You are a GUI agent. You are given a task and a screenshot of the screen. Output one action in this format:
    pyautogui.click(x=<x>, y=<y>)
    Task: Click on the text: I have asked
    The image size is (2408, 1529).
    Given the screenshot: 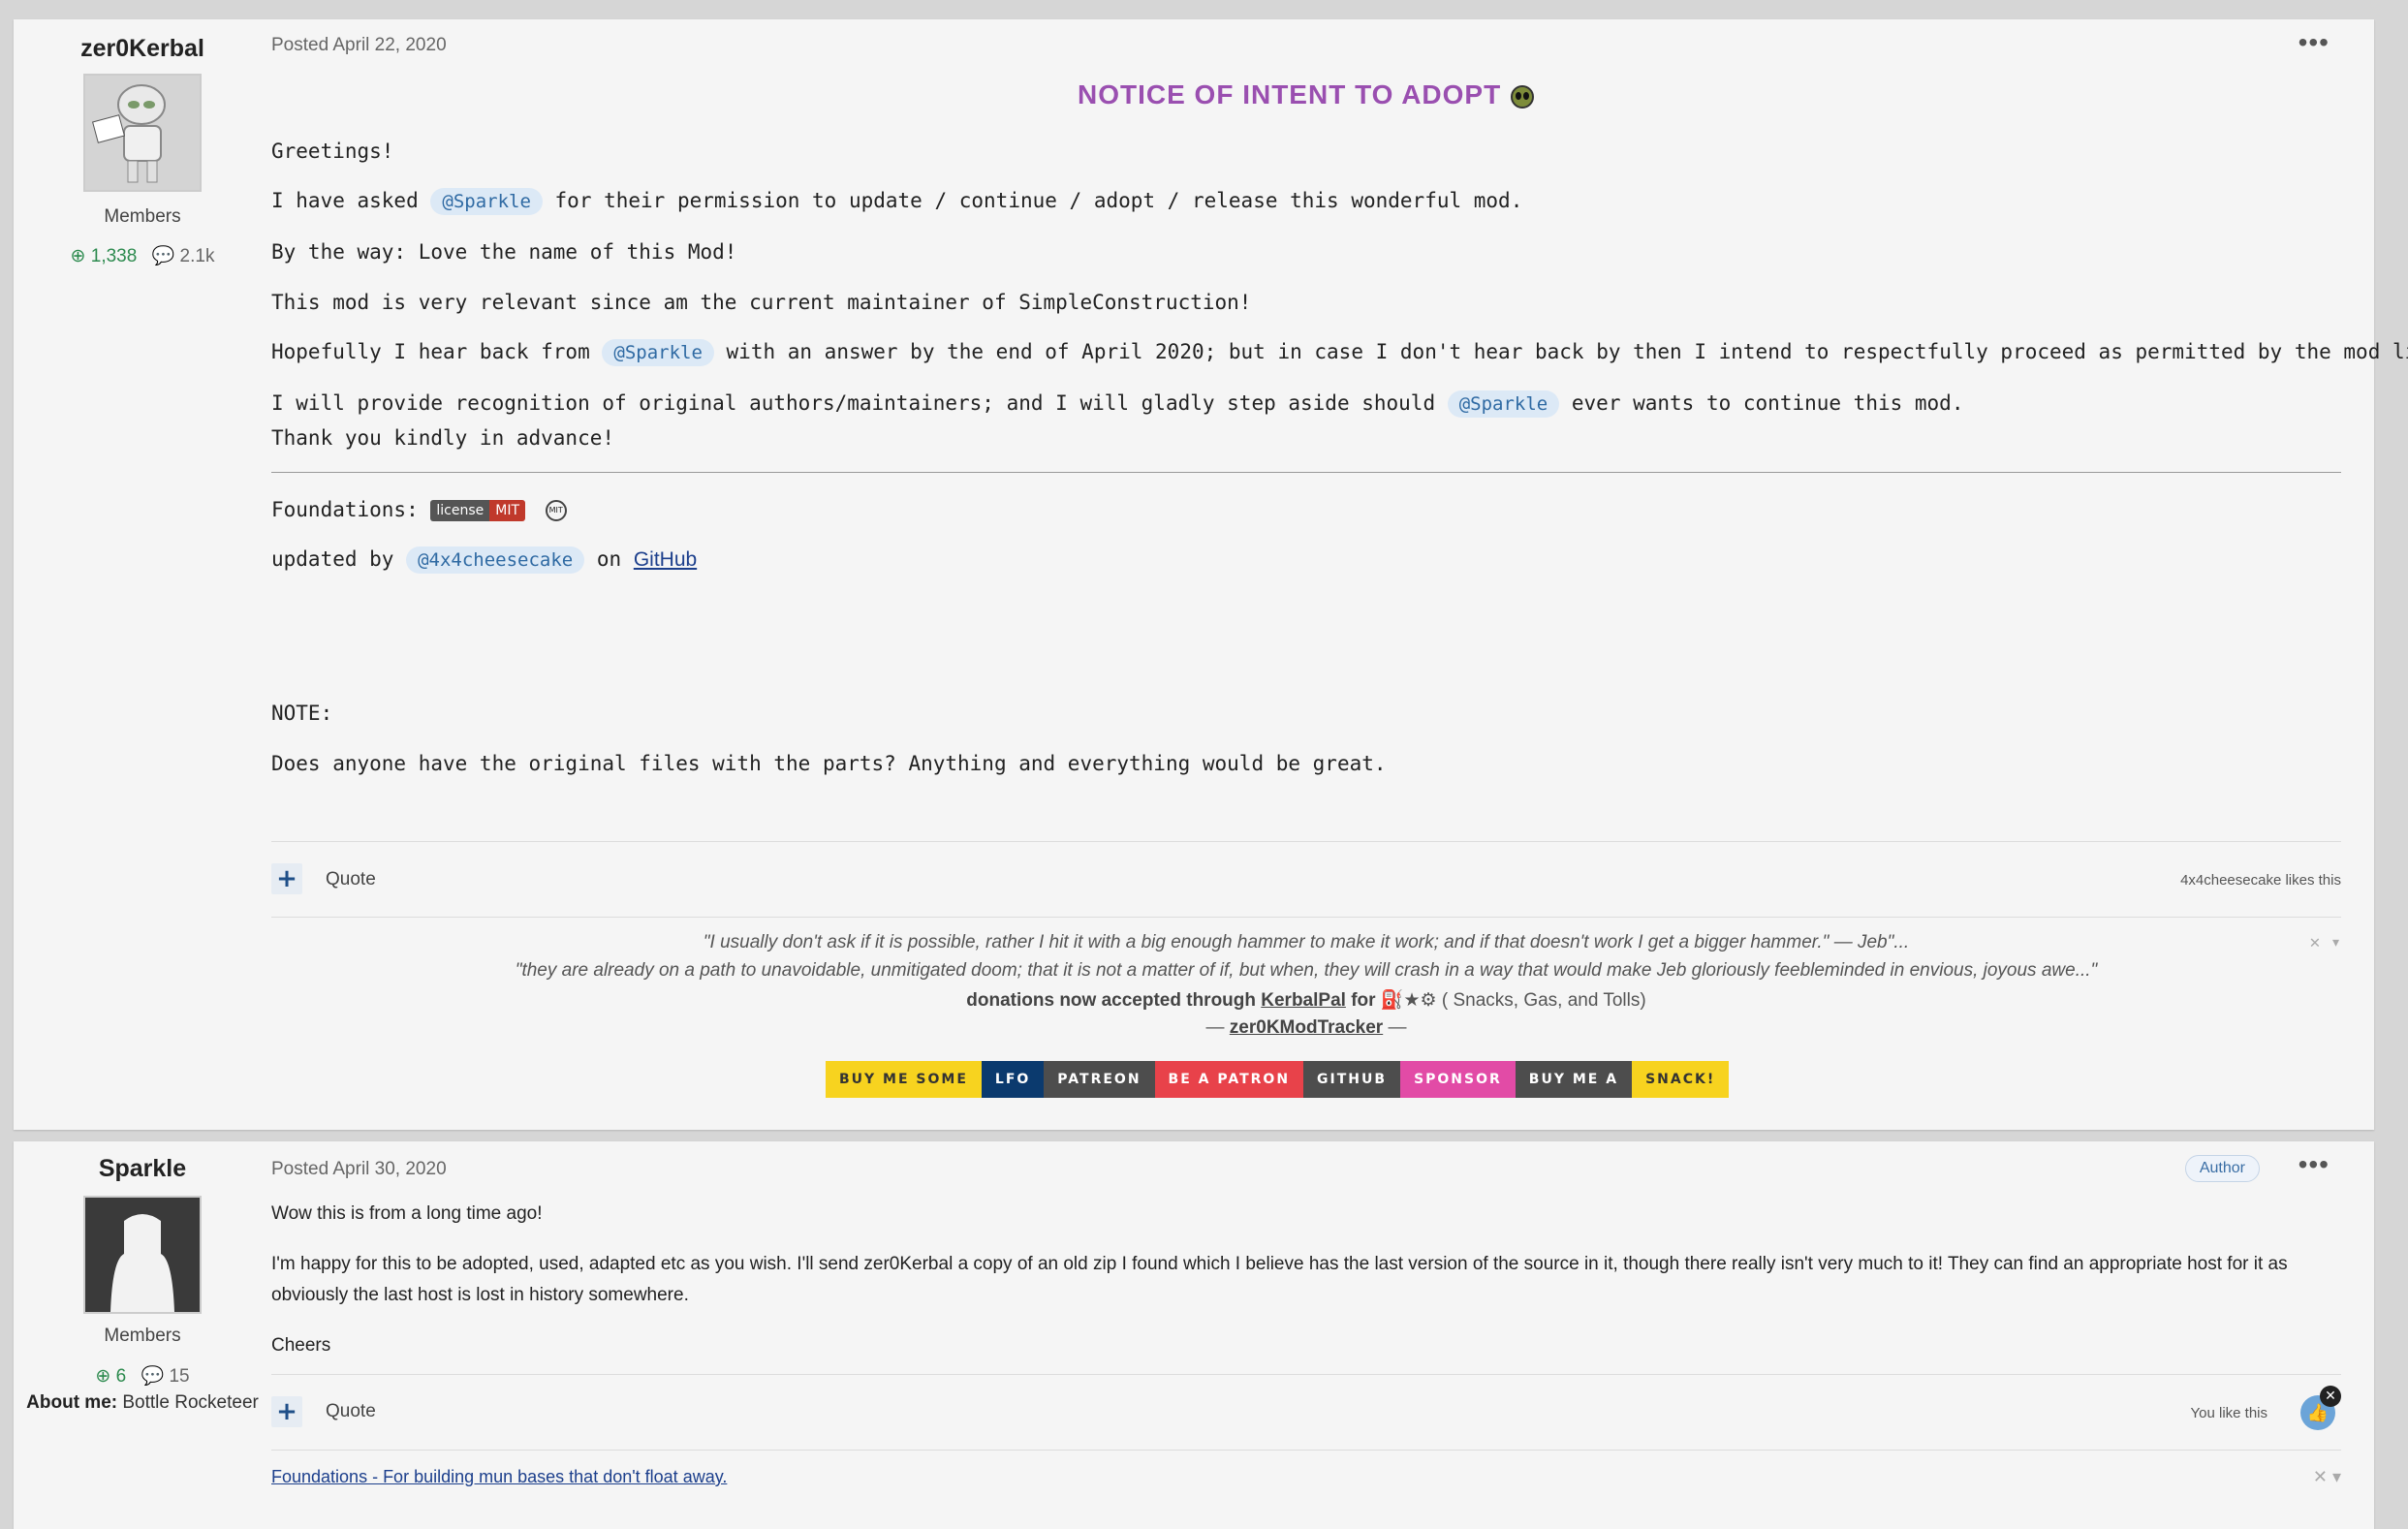 What is the action you would take?
    pyautogui.click(x=351, y=201)
    